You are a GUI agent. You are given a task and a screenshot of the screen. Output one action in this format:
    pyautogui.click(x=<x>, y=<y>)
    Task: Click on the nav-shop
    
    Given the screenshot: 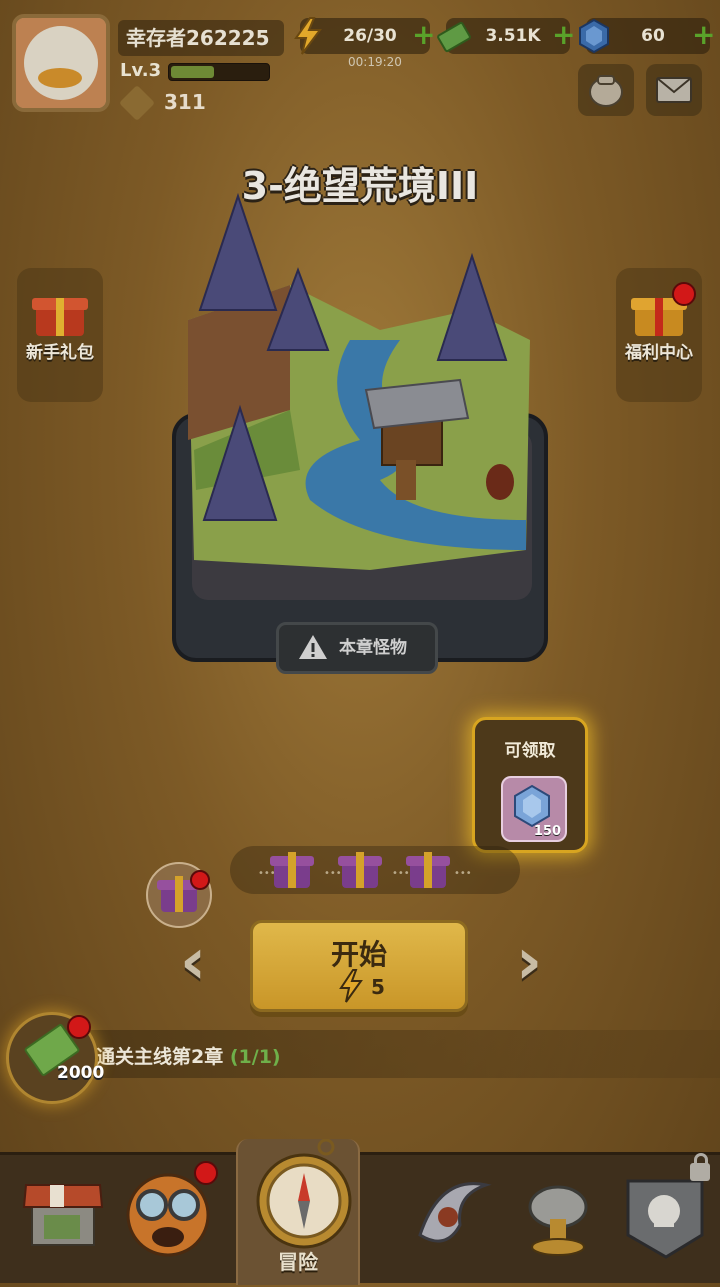 What is the action you would take?
    pyautogui.click(x=62, y=1219)
    